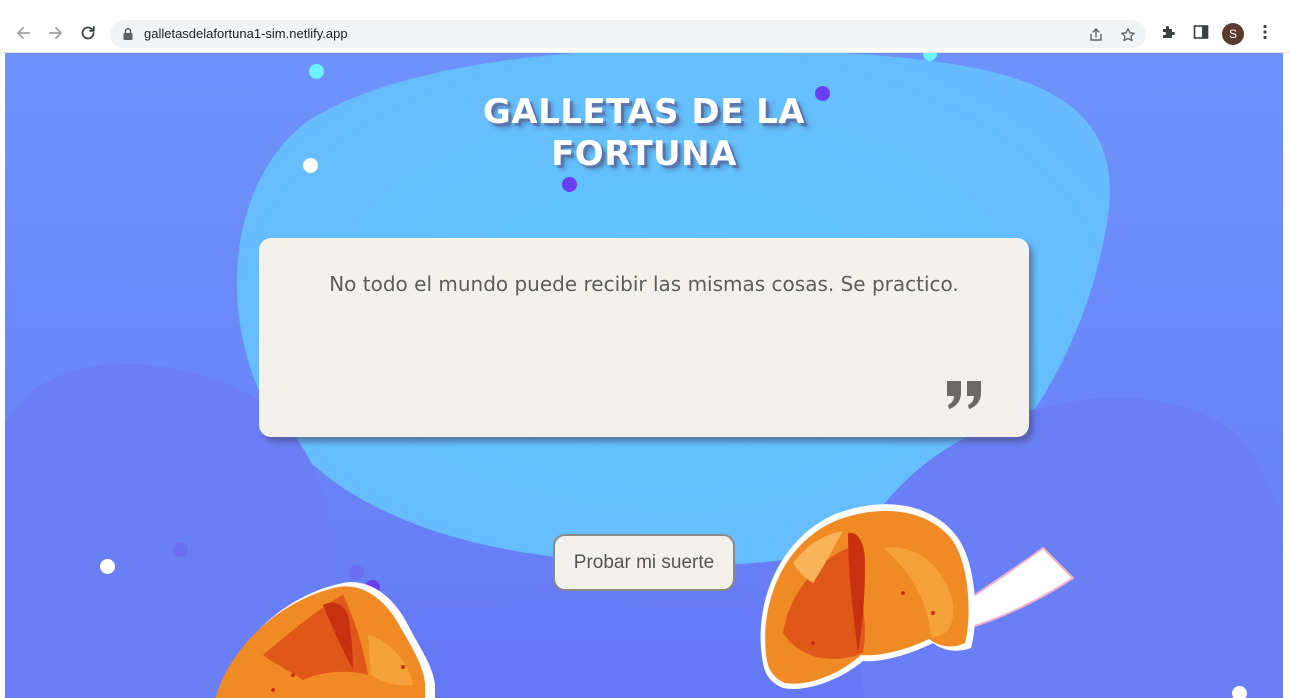  I want to click on address-bar: galletasdelafortuna1-sim.netlify.app, so click(628, 34).